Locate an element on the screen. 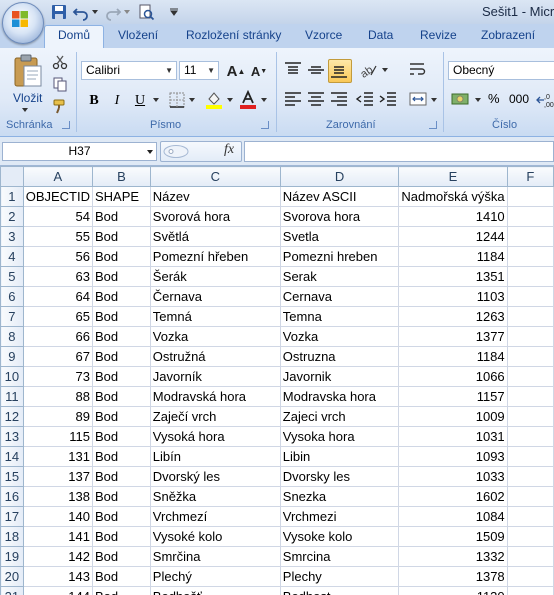 This screenshot has height=595, width=554. column-header-d: D is located at coordinates (339, 176).